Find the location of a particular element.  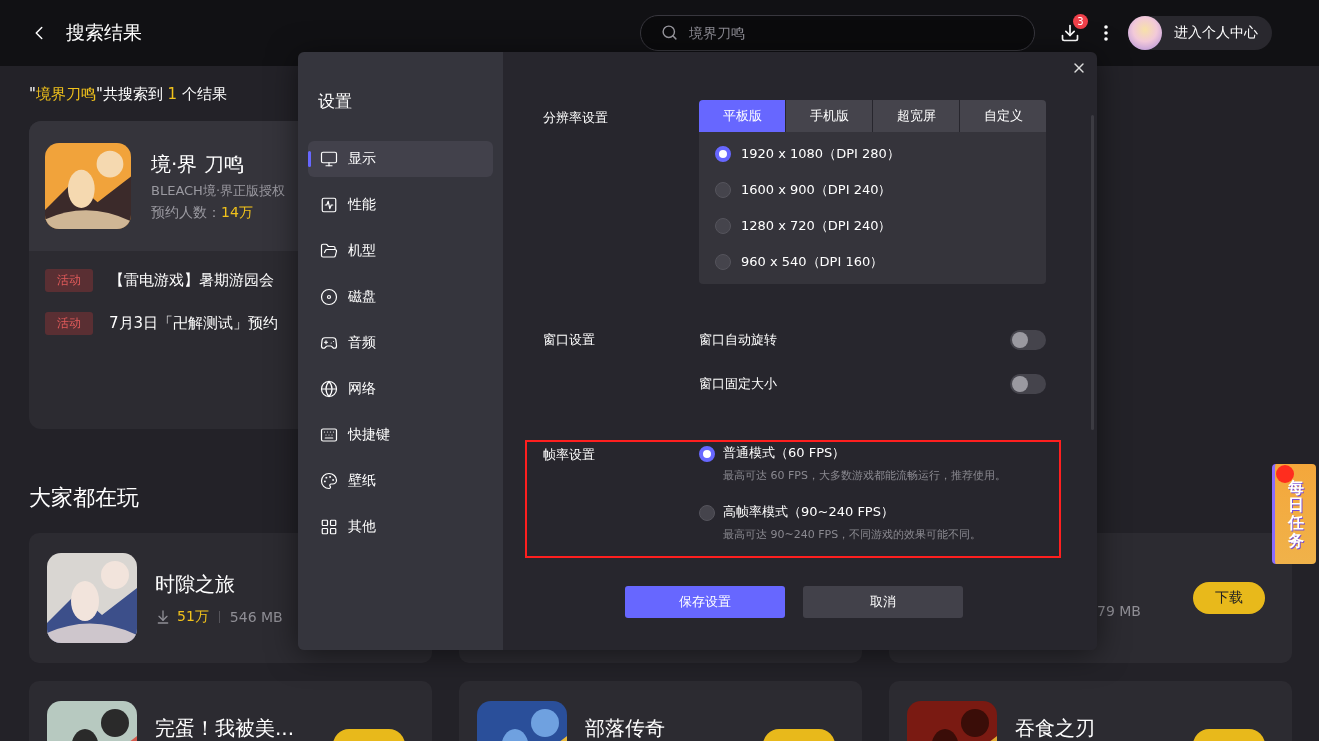

game-name: 部落传奇 is located at coordinates (625, 728).